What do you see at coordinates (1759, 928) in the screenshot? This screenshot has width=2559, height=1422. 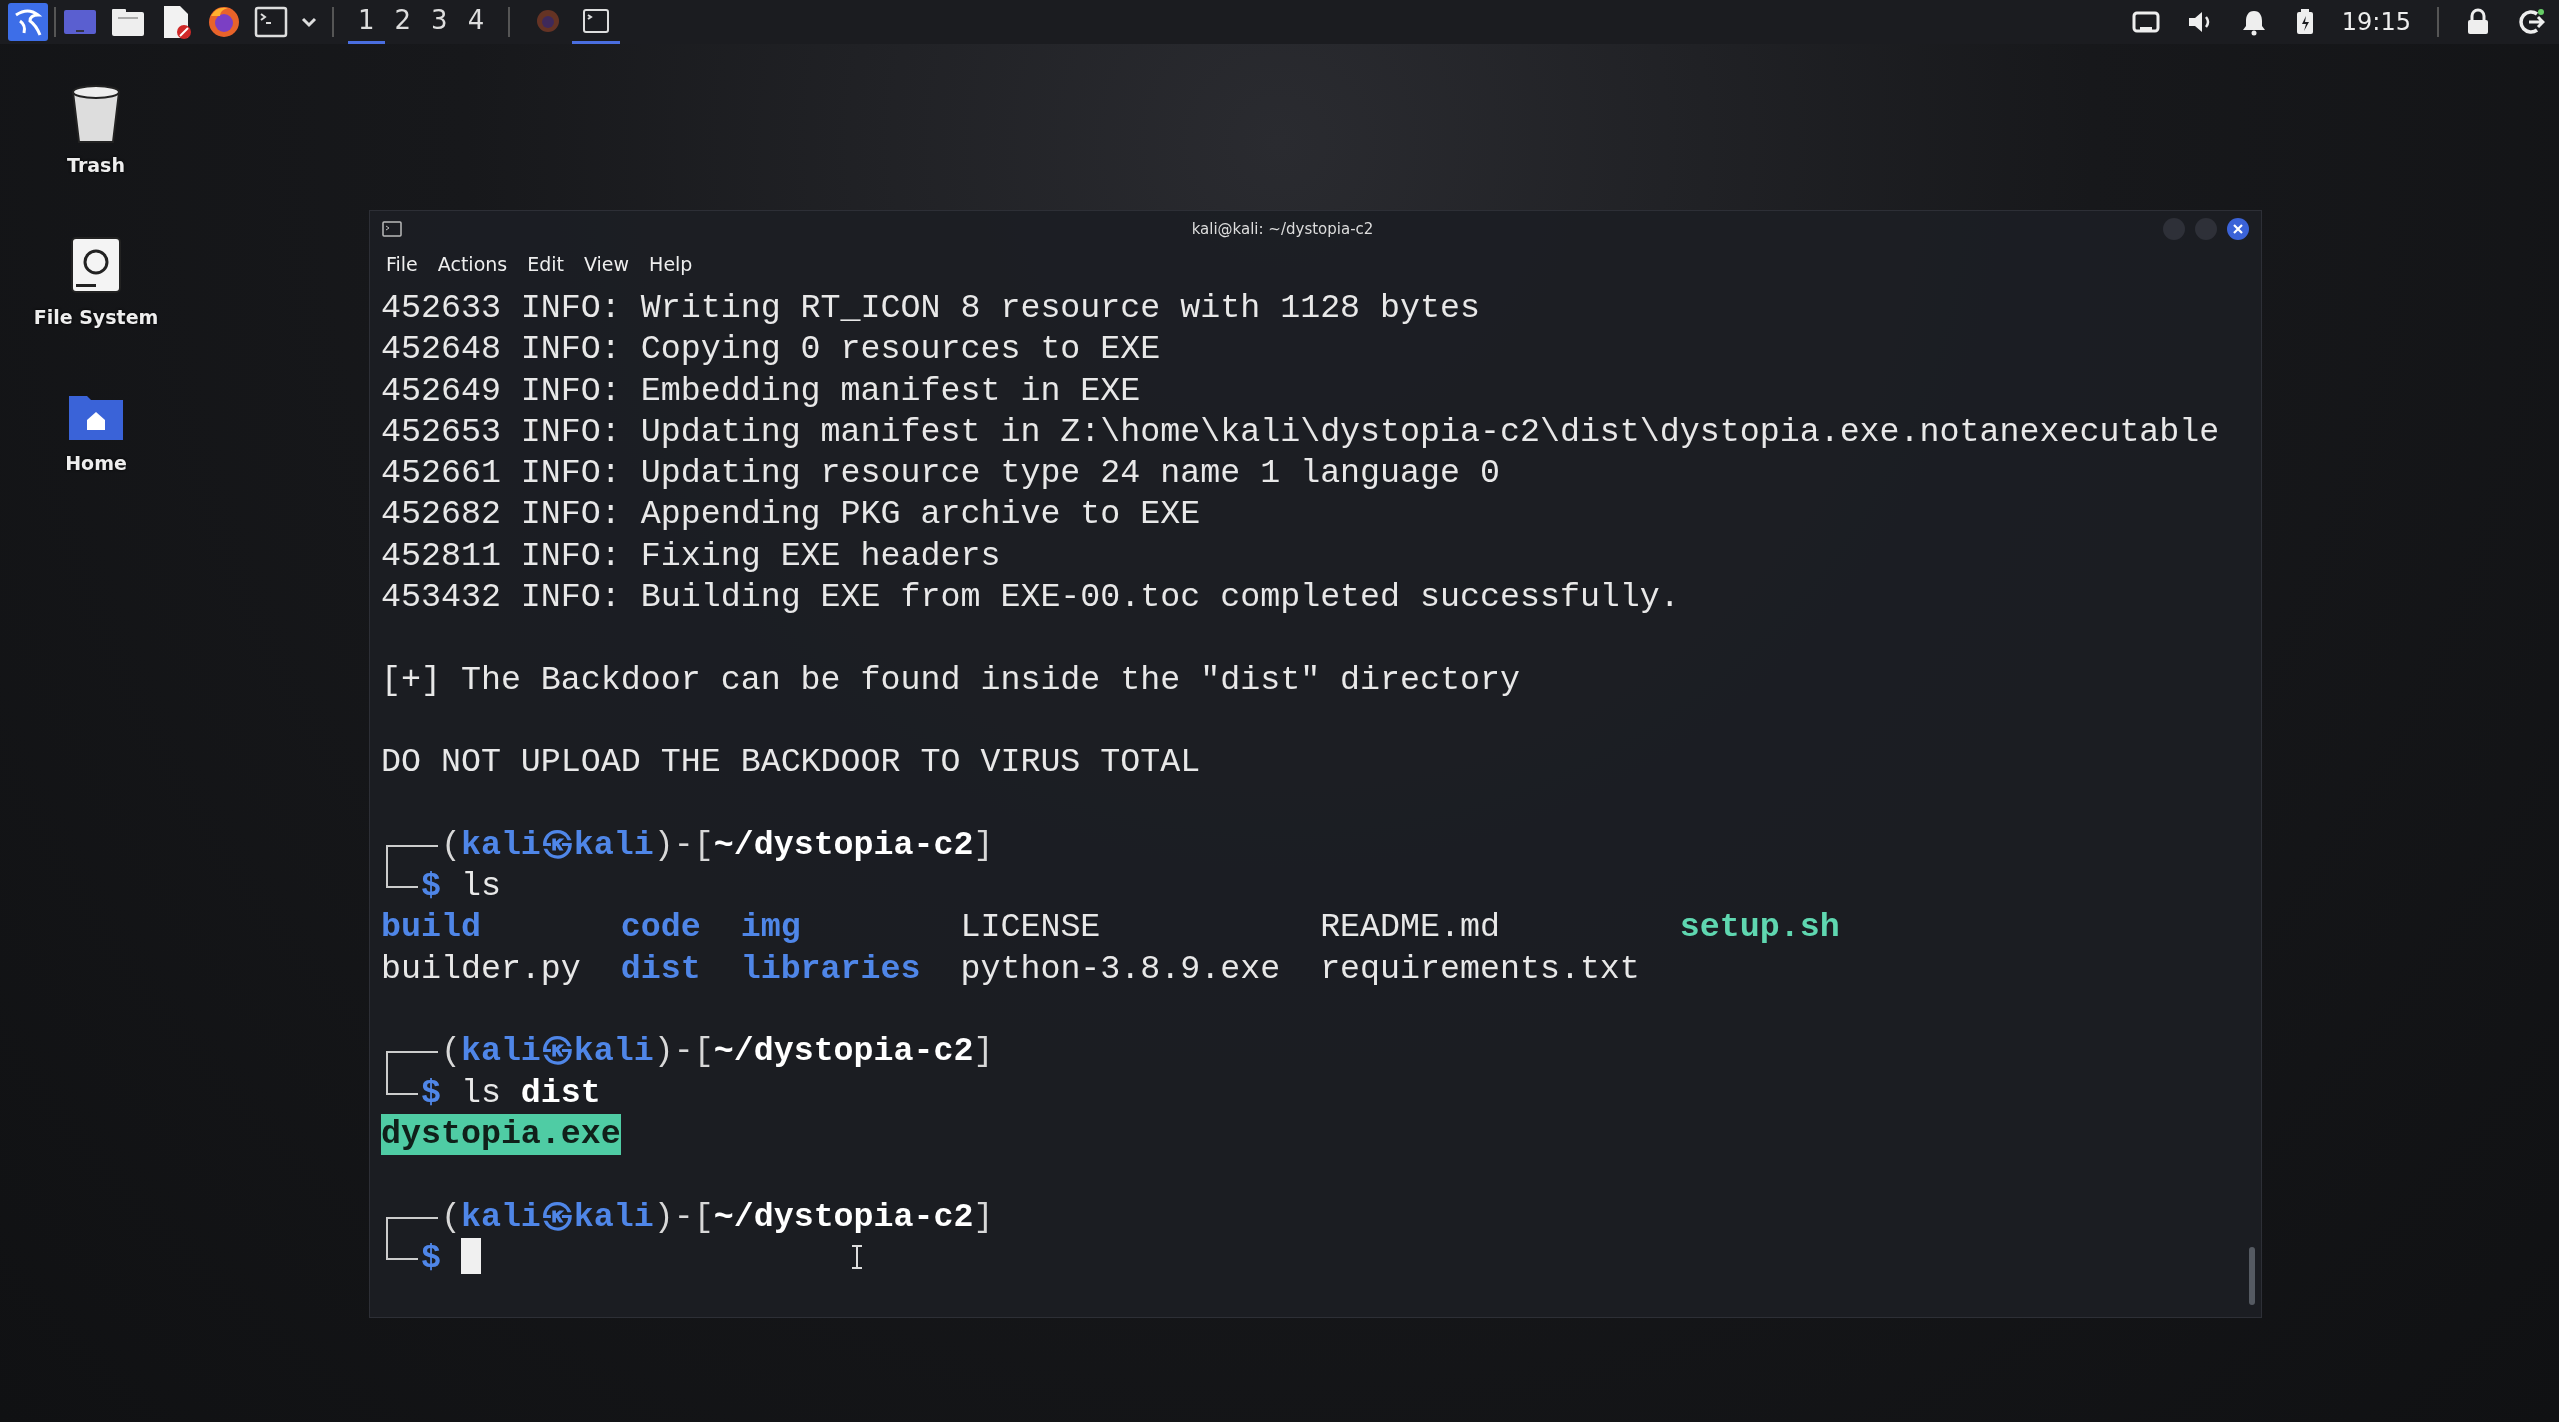 I see `file-name: setup.sh` at bounding box center [1759, 928].